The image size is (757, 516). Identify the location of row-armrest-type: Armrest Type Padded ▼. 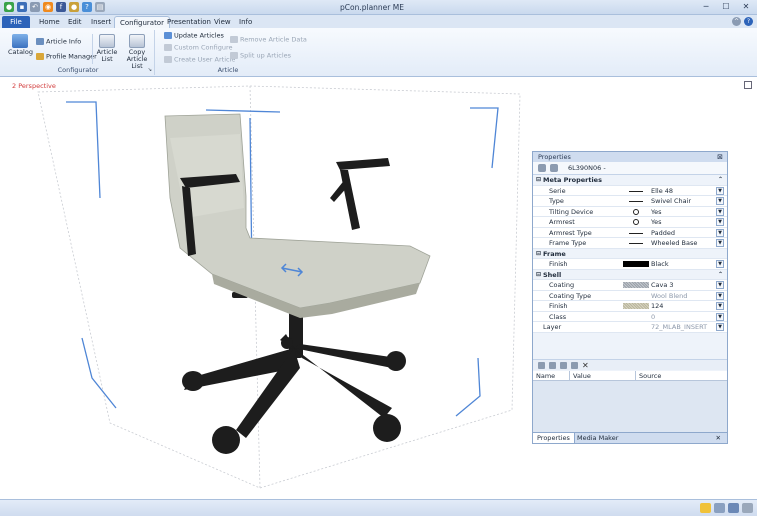
(630, 232).